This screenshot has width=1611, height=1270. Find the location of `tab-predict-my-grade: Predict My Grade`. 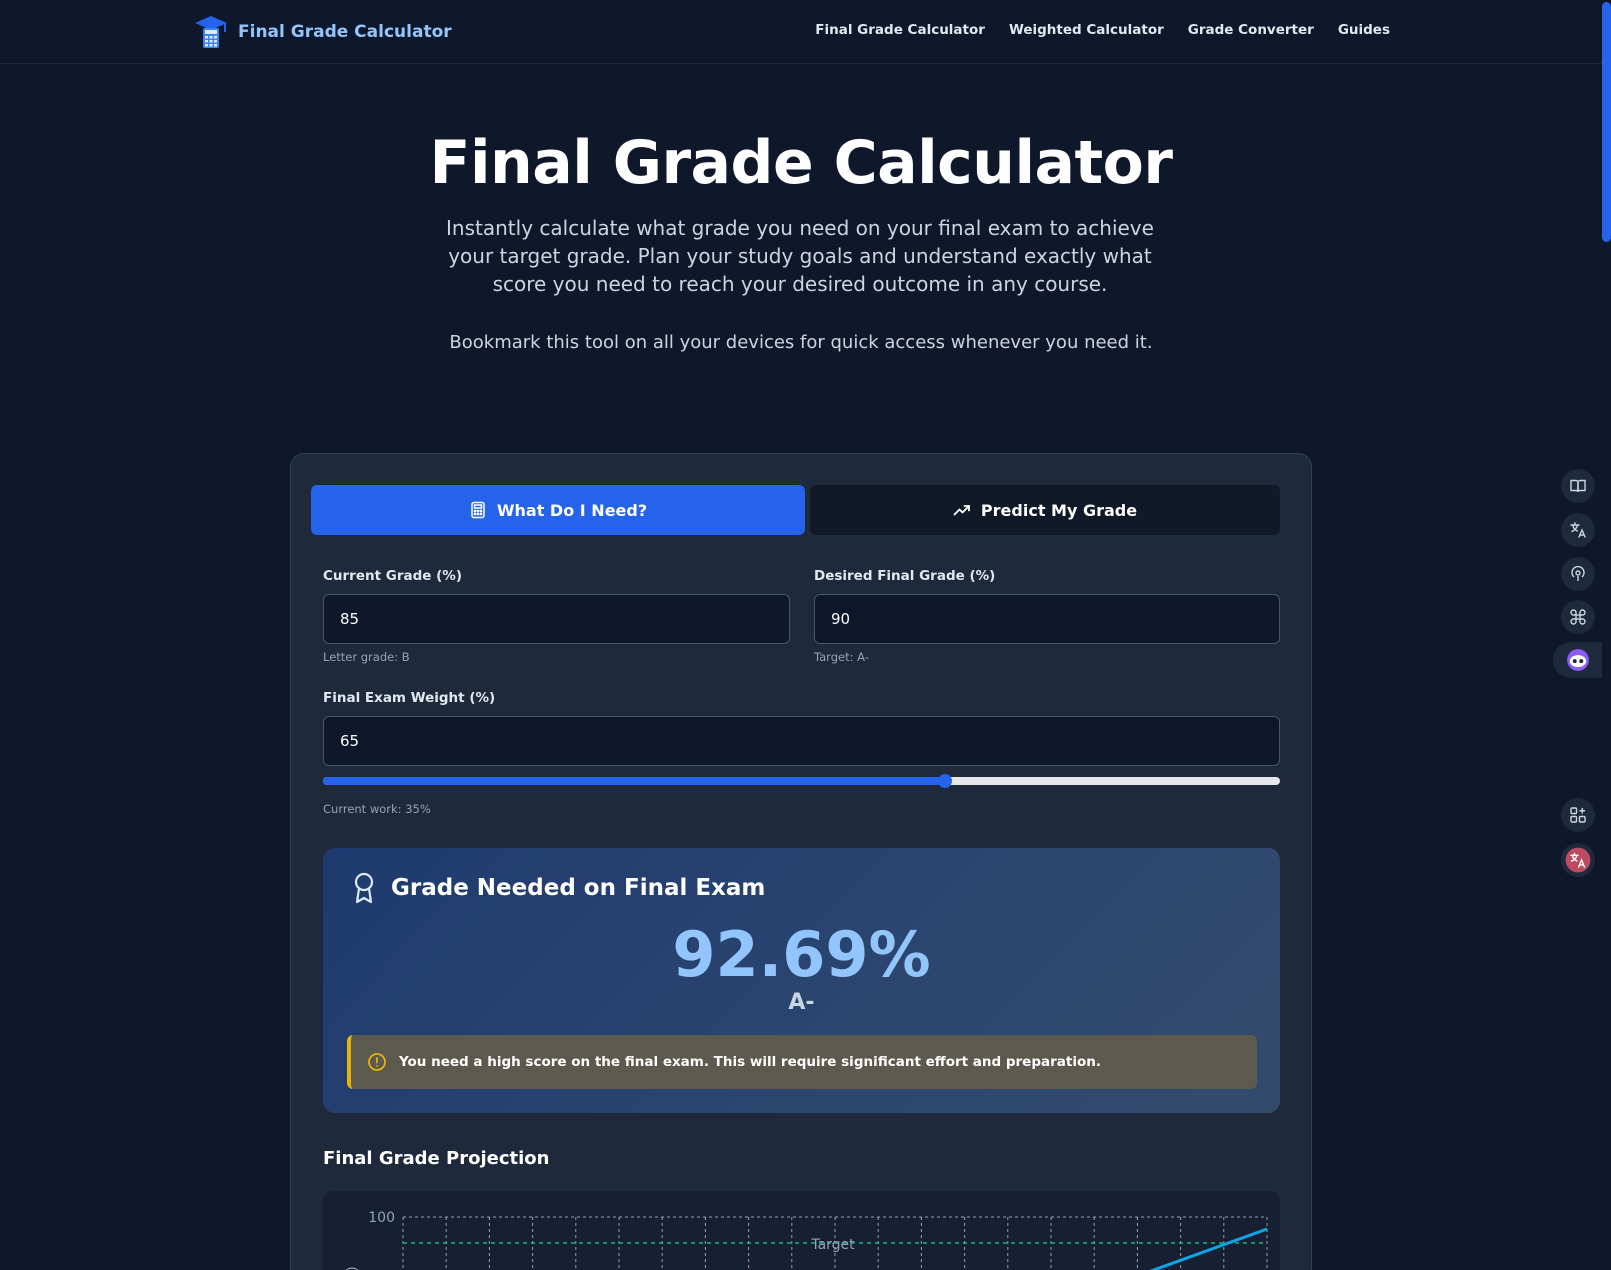

tab-predict-my-grade: Predict My Grade is located at coordinates (1045, 510).